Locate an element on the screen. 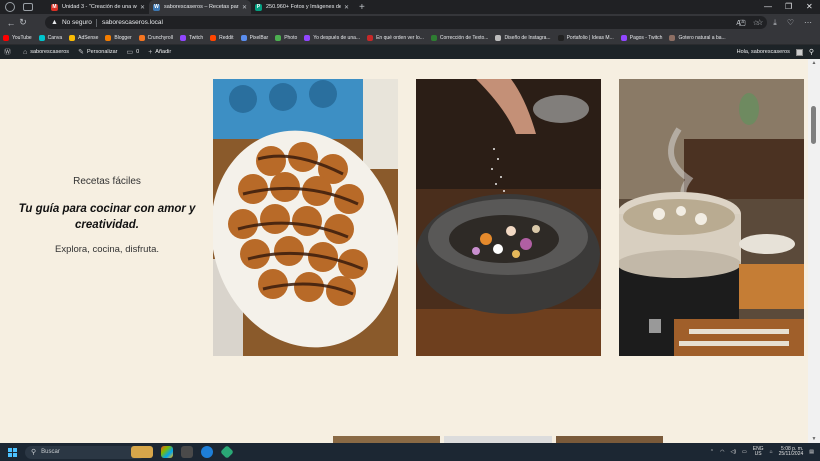 The image size is (820, 461). bookmark-item: Twitch is located at coordinates (191, 37).